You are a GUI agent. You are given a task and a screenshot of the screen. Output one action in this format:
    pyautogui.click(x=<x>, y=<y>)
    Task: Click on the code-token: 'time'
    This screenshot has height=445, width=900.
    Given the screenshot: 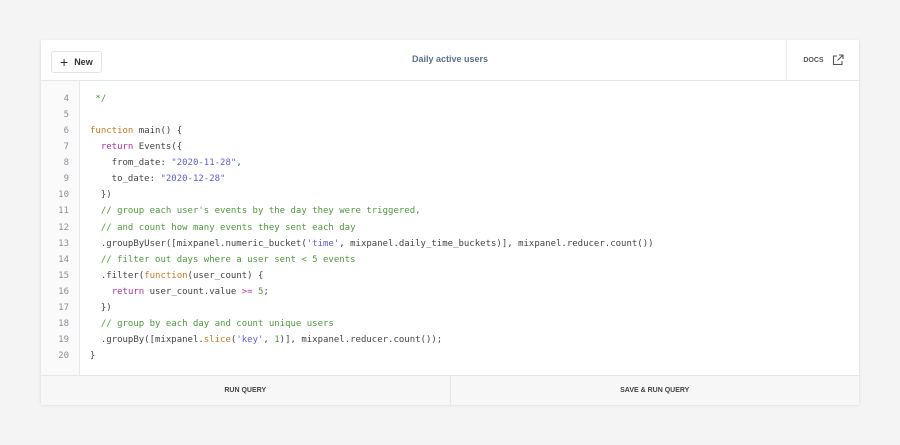 What is the action you would take?
    pyautogui.click(x=323, y=243)
    